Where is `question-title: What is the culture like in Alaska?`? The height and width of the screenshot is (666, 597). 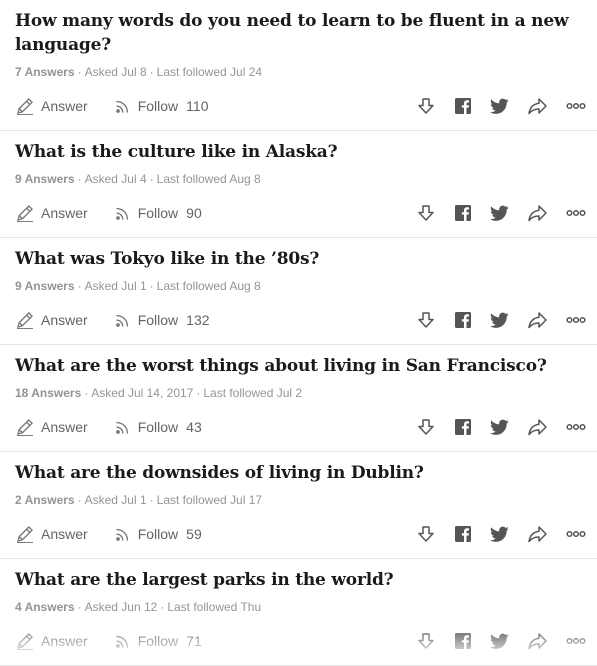 question-title: What is the culture like in Alaska? is located at coordinates (300, 147).